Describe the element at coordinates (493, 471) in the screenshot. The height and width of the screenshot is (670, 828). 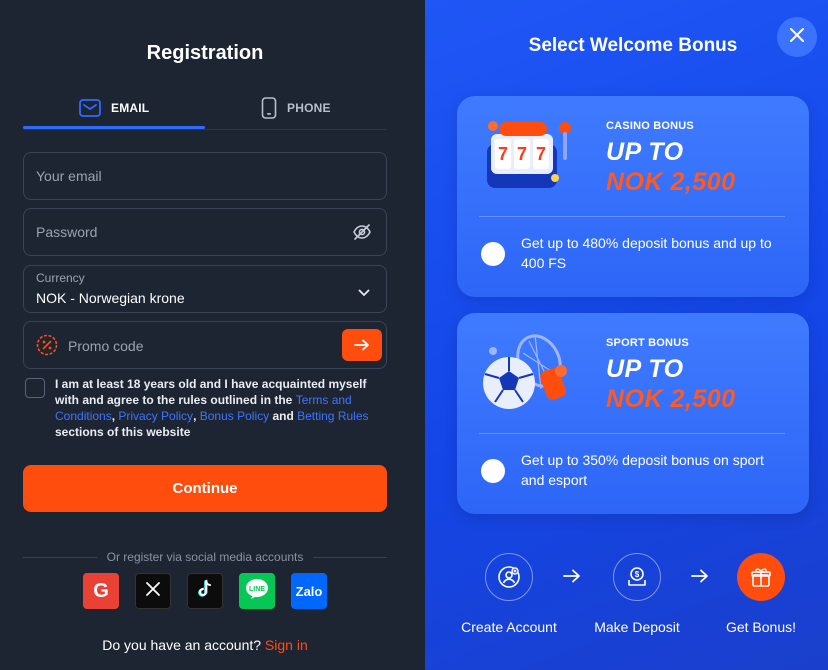
I see `sport-bonus-radio` at that location.